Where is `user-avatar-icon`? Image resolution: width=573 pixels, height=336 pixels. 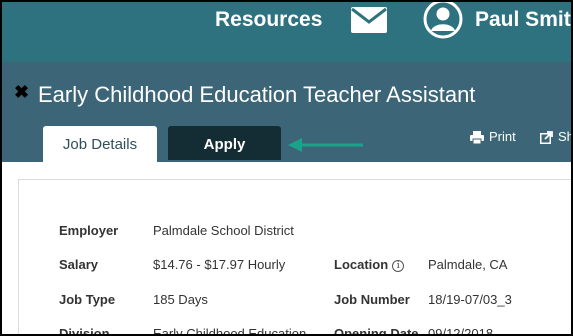 user-avatar-icon is located at coordinates (443, 20).